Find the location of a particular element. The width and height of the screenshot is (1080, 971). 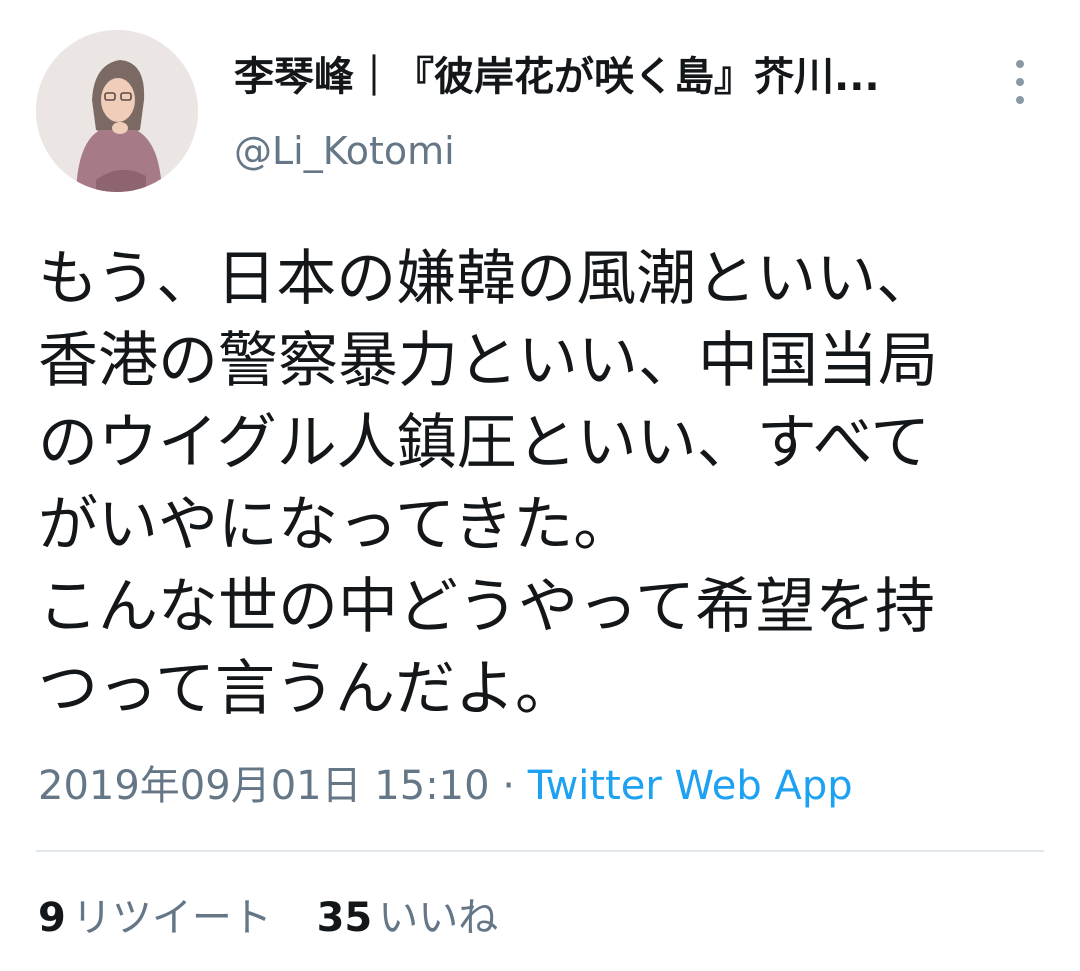

likes-label: いいね is located at coordinates (438, 918).